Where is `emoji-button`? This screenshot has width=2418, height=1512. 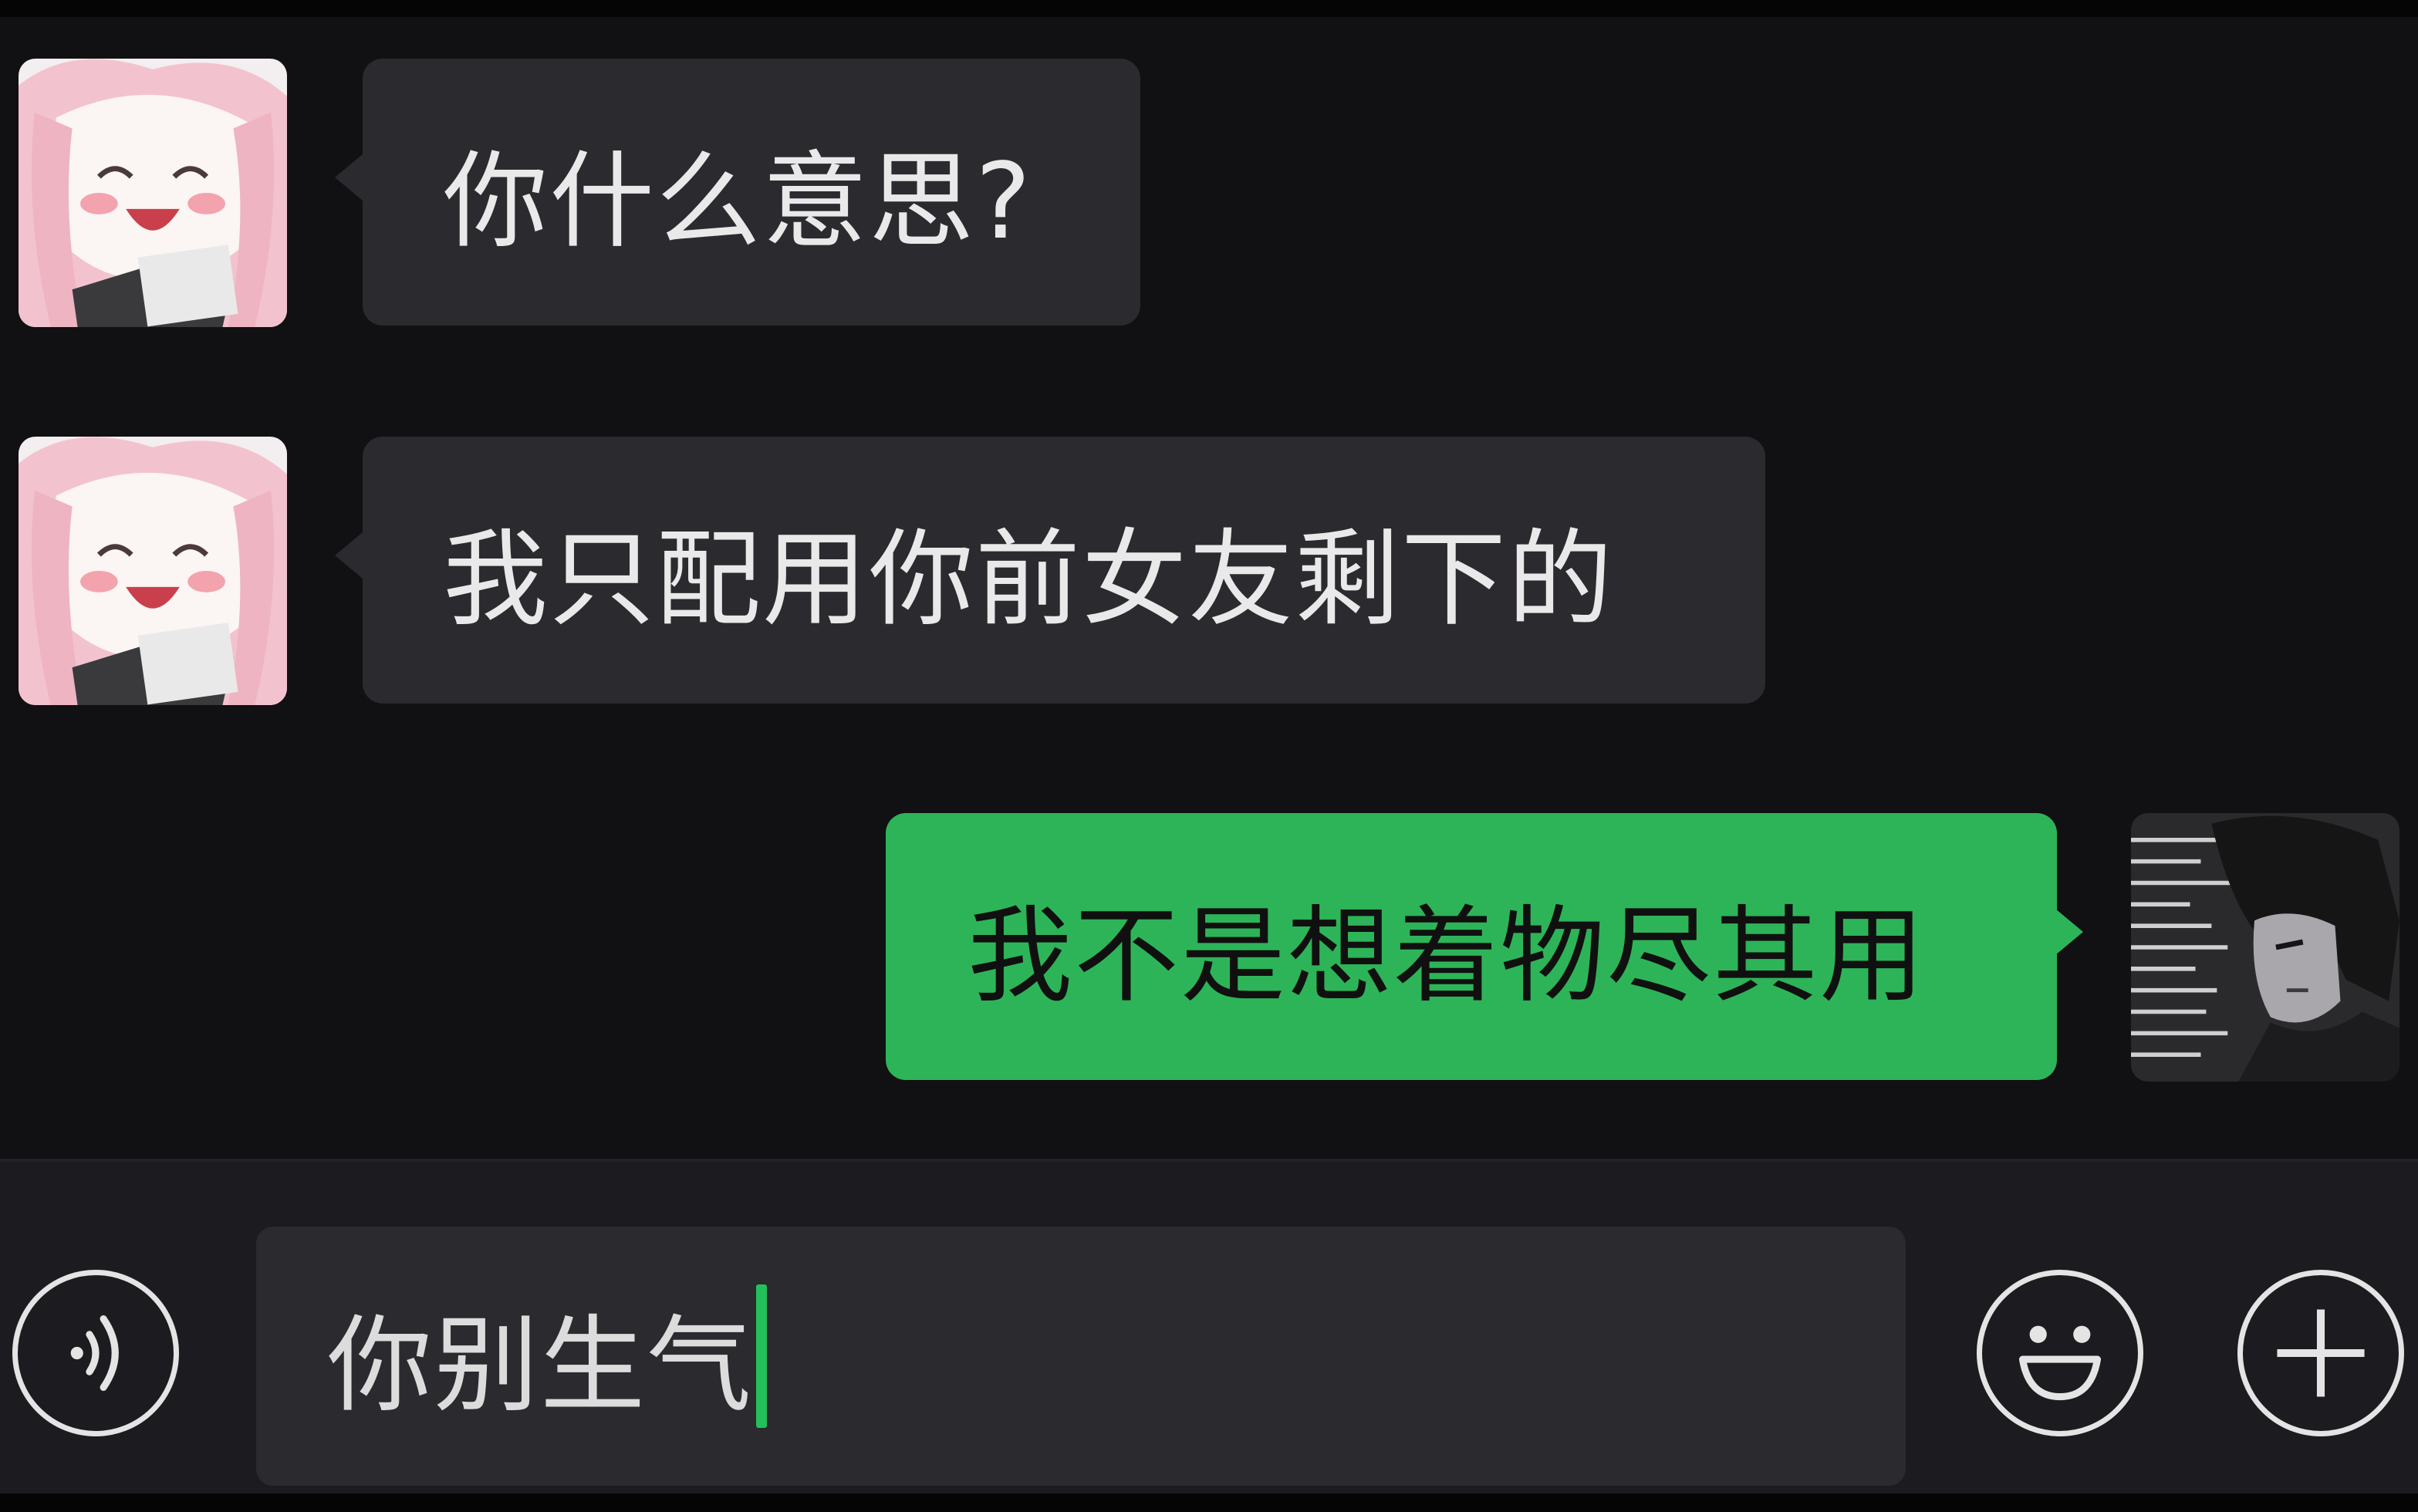
emoji-button is located at coordinates (2060, 1353).